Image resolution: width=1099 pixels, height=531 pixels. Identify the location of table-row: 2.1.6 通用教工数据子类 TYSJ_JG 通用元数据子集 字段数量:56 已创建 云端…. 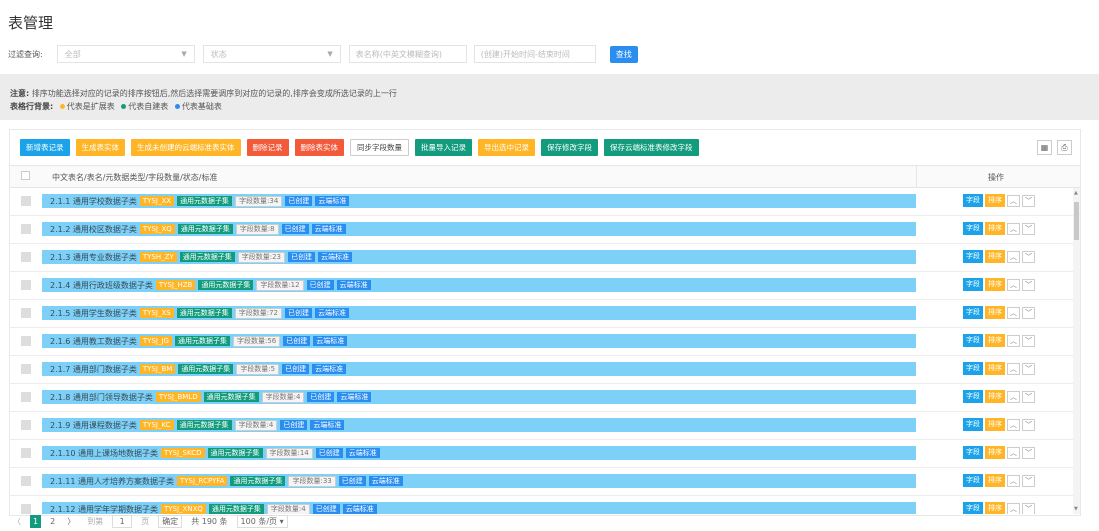
(545, 342).